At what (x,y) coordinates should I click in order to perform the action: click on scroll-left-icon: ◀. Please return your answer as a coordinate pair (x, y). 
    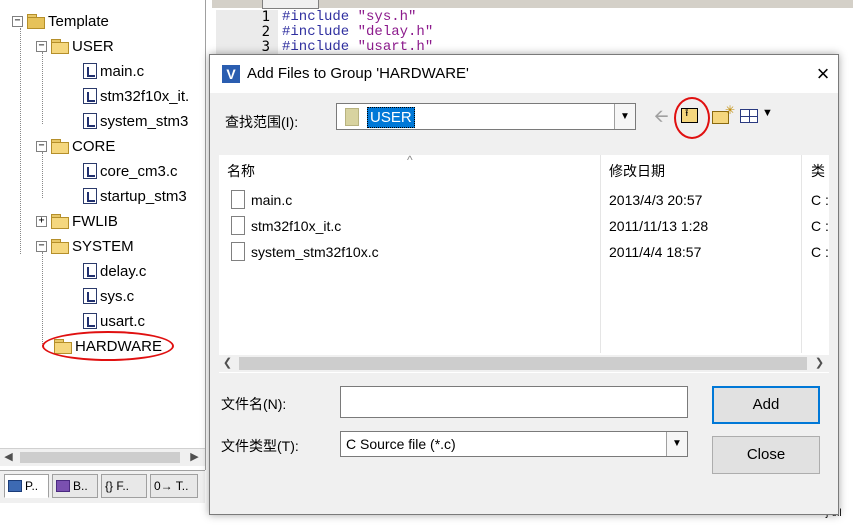
    Looking at the image, I should click on (8, 457).